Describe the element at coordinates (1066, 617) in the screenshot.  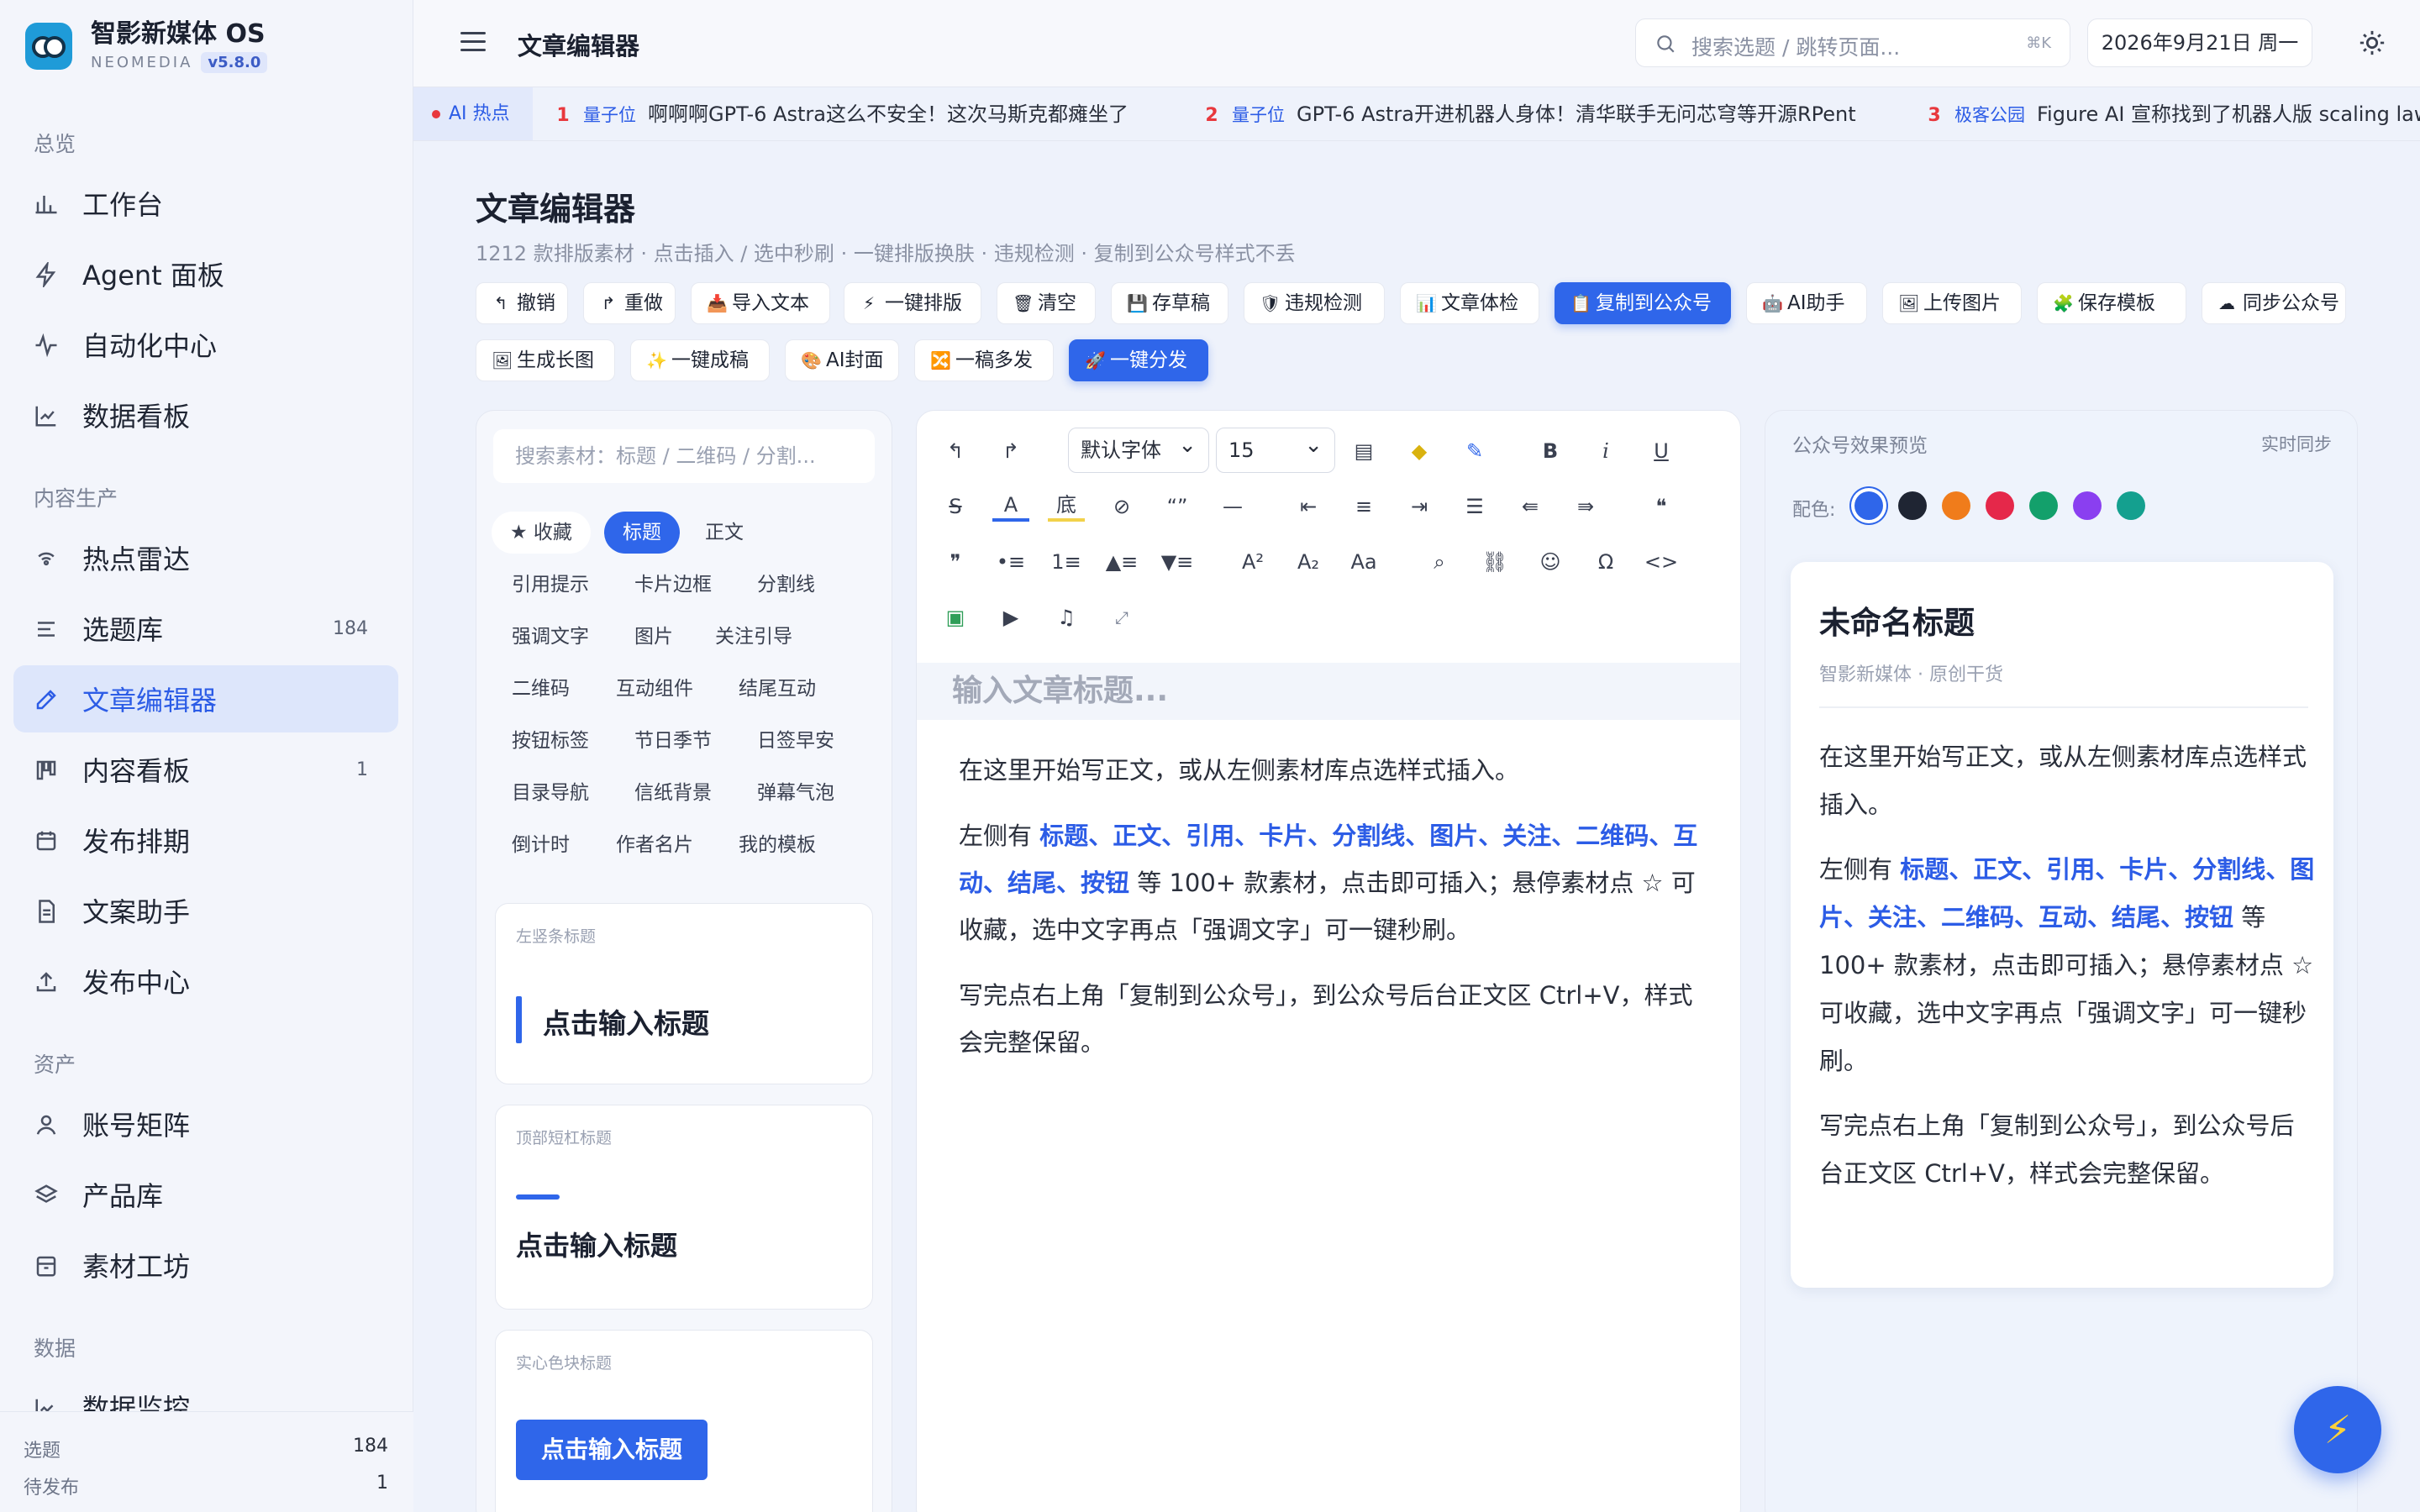
I see `insert-audio-icon: ♫` at that location.